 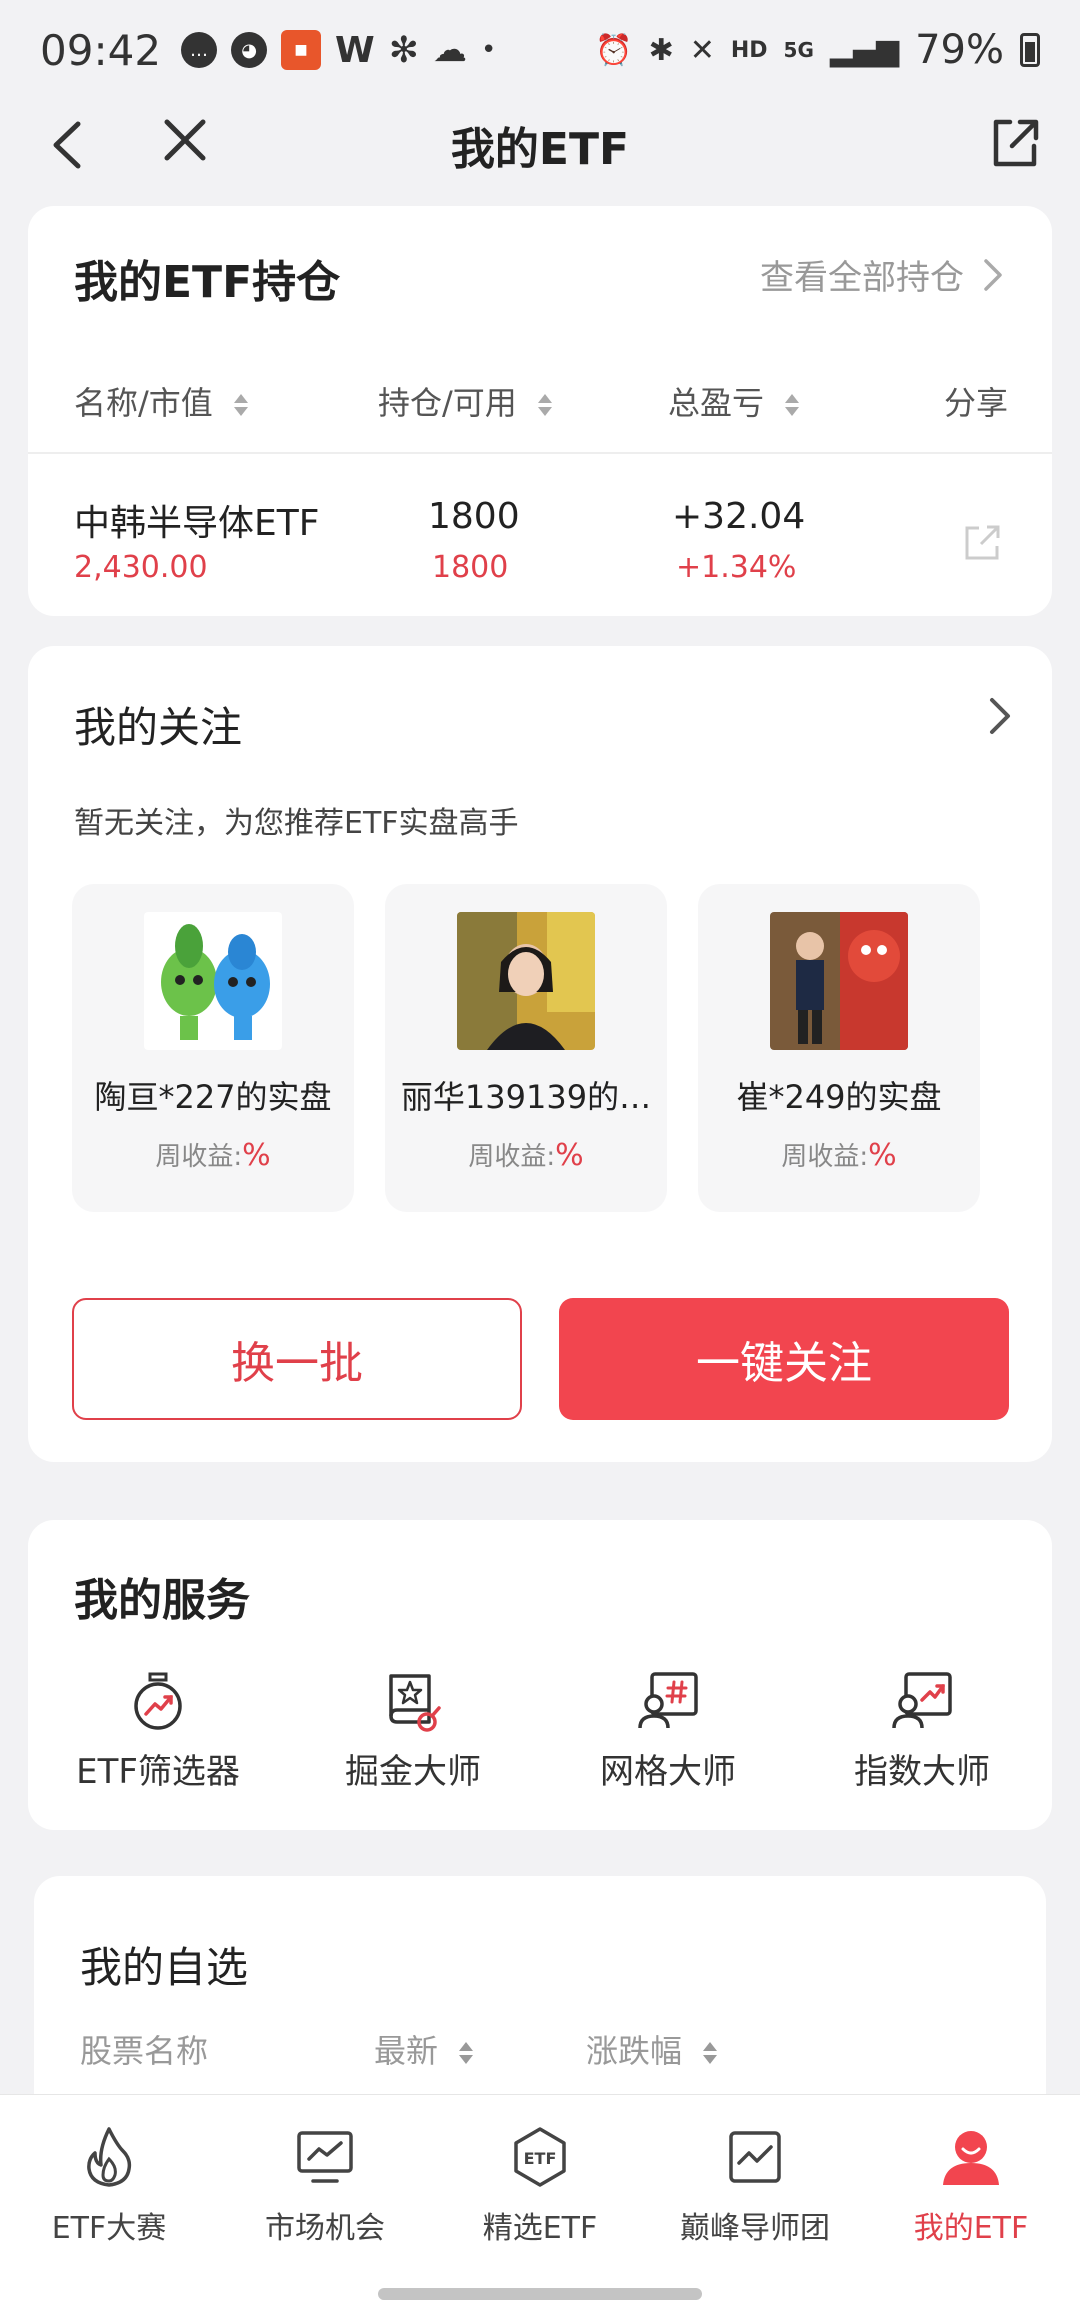 I want to click on flower-icon: ✻, so click(x=403, y=50).